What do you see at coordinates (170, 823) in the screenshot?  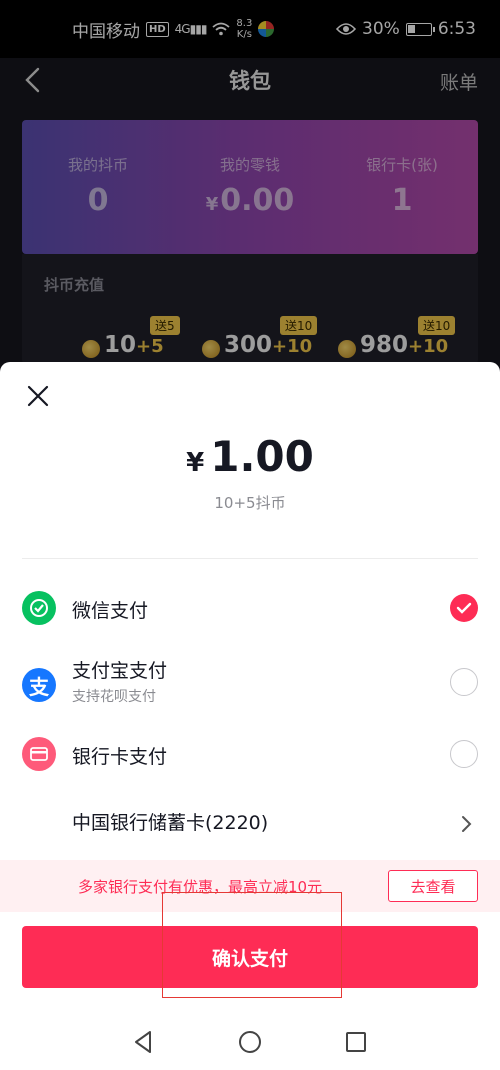 I see `bank-card-name: 中国银行储蓄卡(2220)` at bounding box center [170, 823].